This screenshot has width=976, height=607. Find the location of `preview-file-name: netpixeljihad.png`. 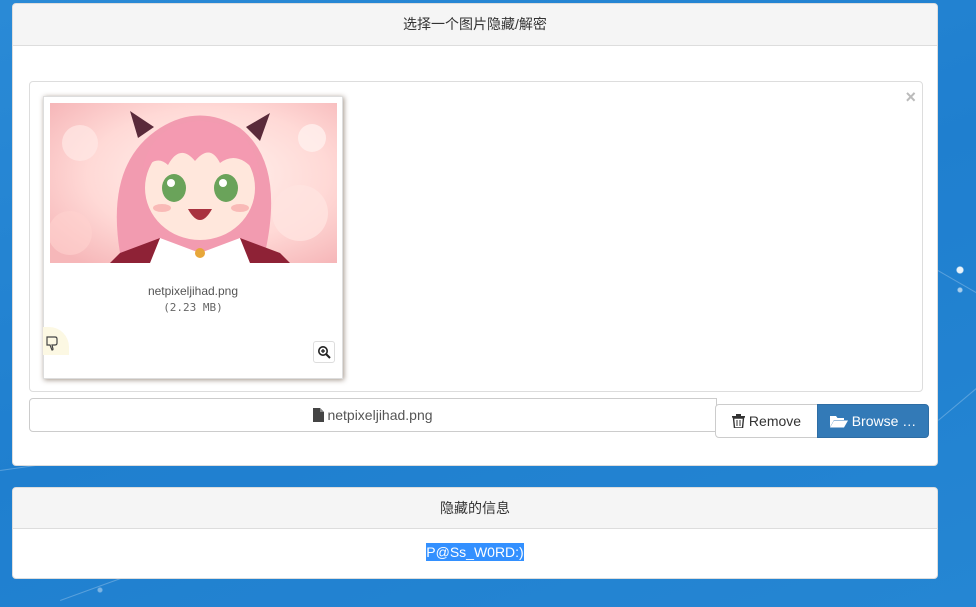

preview-file-name: netpixeljihad.png is located at coordinates (193, 291).